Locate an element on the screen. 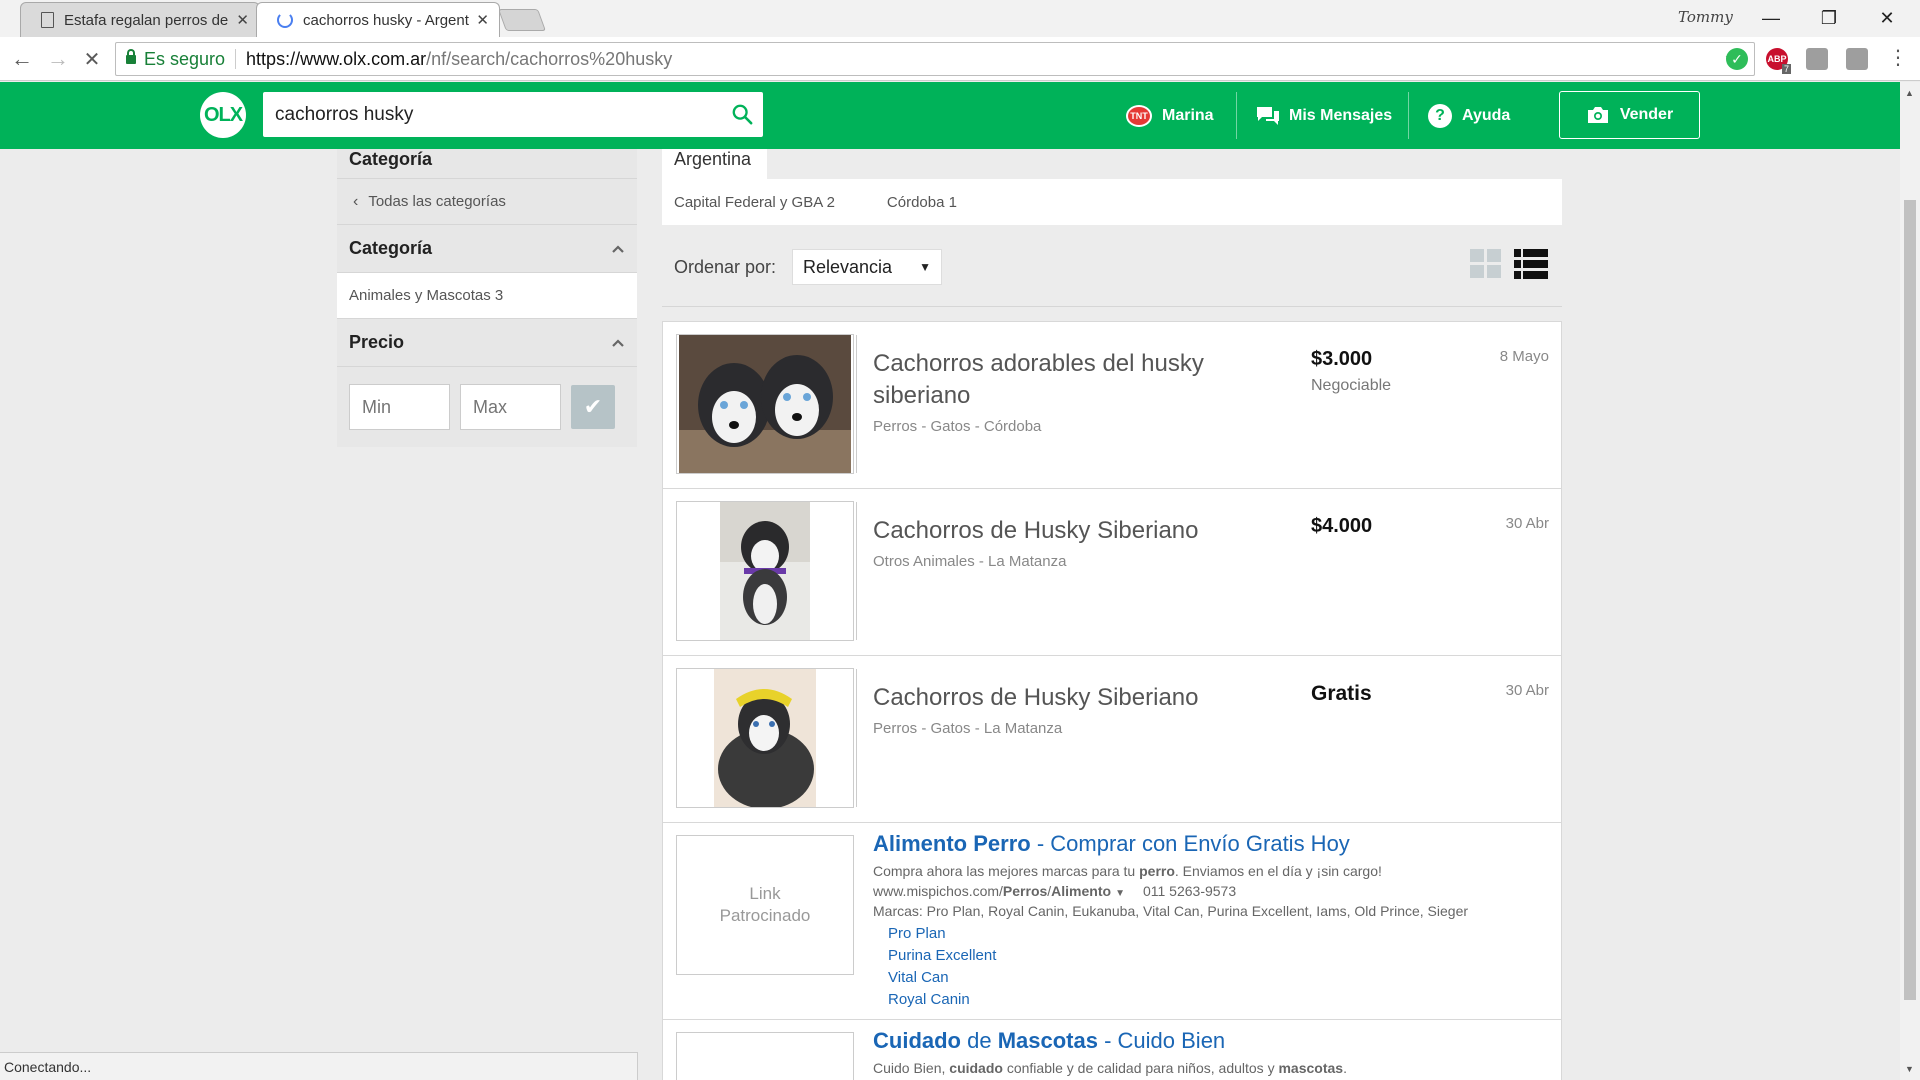 This screenshot has height=1080, width=1920. menu-icon: ⋮ is located at coordinates (1898, 57).